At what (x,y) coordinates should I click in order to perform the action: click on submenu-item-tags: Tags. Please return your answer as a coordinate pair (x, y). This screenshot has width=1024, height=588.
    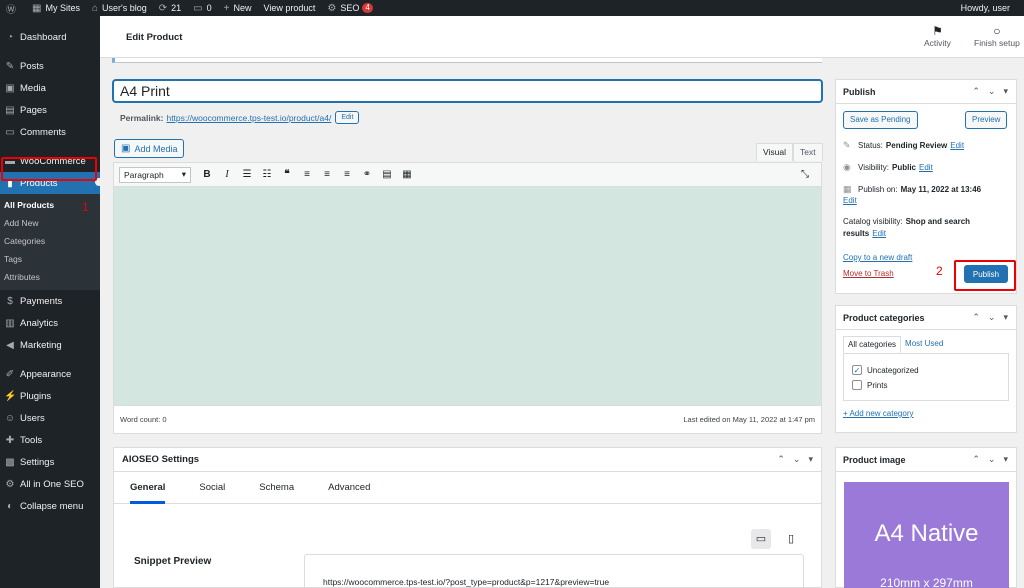
    Looking at the image, I should click on (50, 259).